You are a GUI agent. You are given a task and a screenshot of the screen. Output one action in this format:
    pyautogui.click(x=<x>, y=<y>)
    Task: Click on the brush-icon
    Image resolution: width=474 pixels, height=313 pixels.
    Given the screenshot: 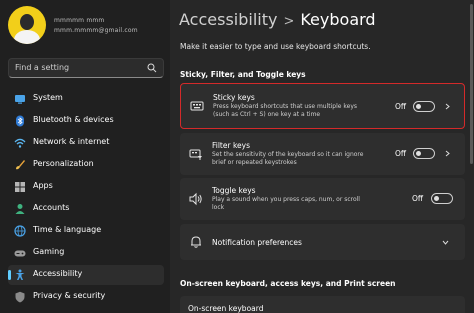 What is the action you would take?
    pyautogui.click(x=20, y=165)
    